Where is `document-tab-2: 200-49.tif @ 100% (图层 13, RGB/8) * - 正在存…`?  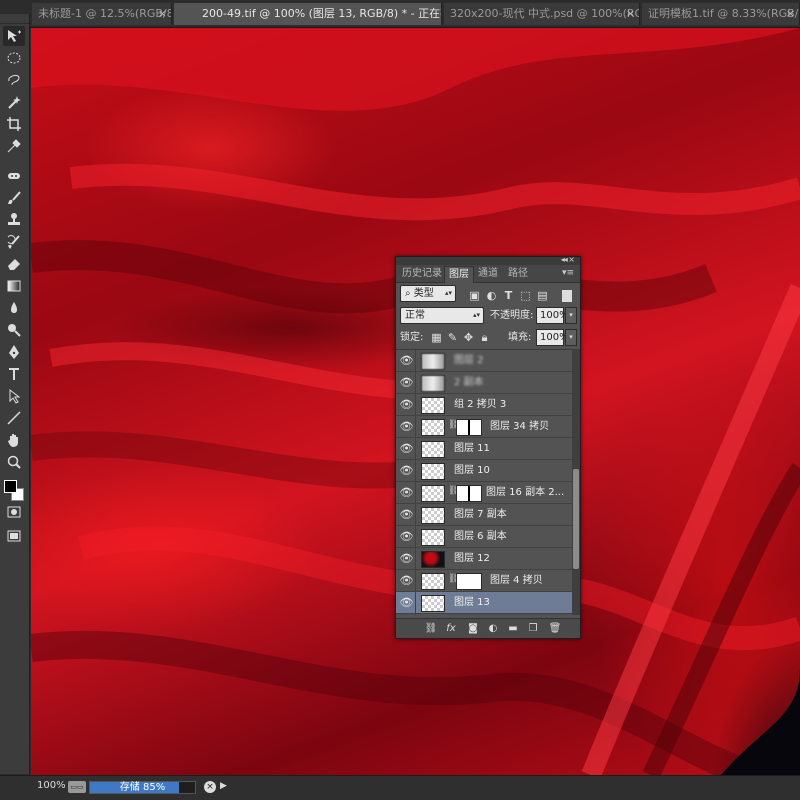
document-tab-2: 200-49.tif @ 100% (图层 13, RGB/8) * - 正在存… is located at coordinates (308, 14).